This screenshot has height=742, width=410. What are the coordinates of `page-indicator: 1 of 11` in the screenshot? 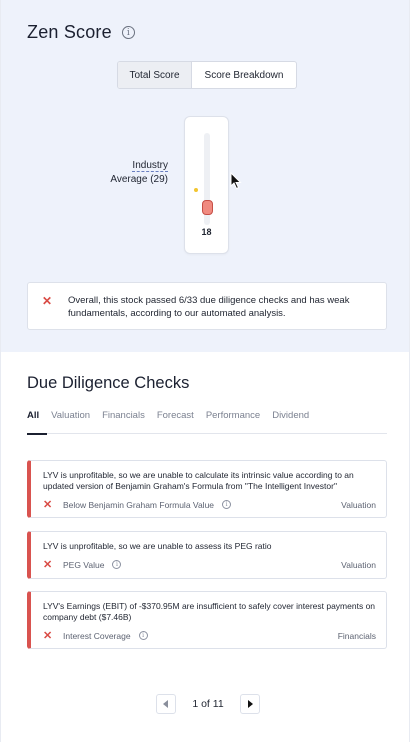 It's located at (208, 704).